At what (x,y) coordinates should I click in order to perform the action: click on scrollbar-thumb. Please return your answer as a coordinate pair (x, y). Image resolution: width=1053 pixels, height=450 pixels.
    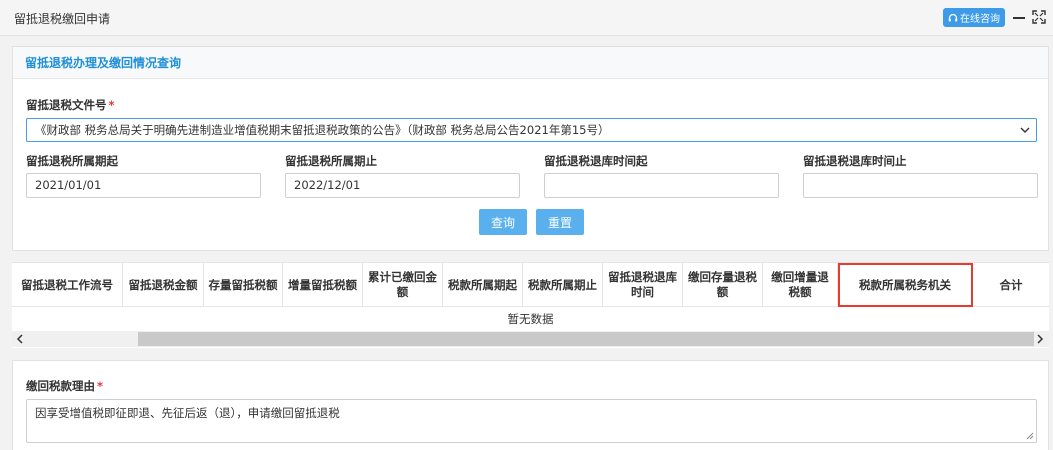
    Looking at the image, I should click on (586, 339).